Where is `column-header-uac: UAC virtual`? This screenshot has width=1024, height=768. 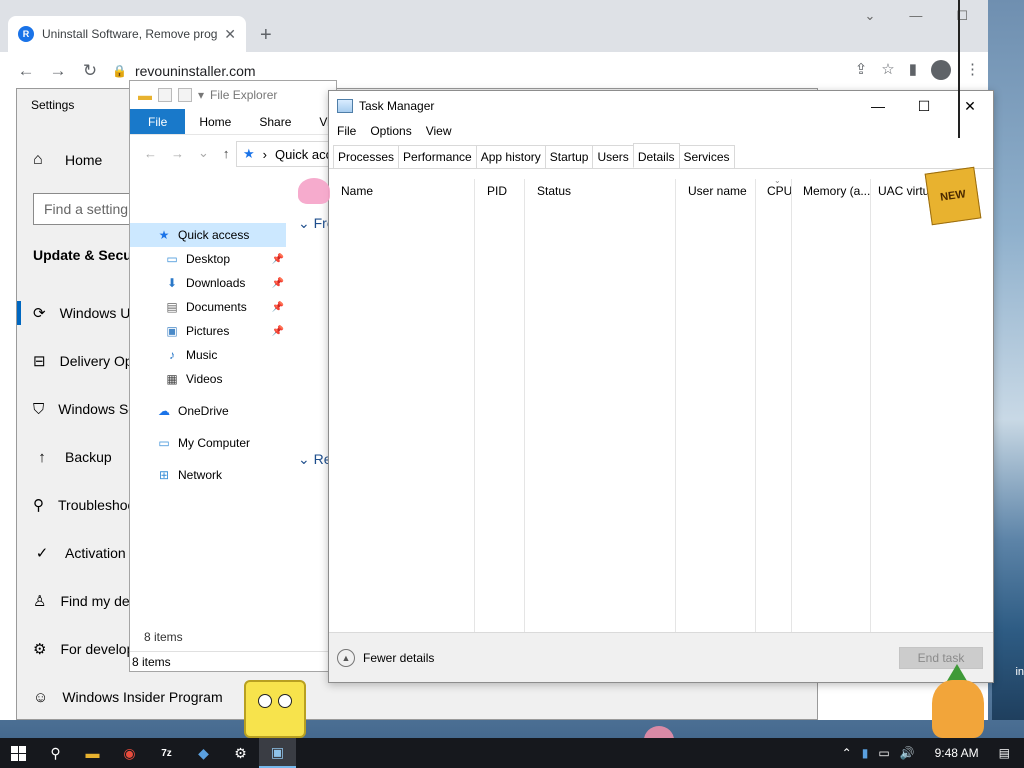 column-header-uac: UAC virtual is located at coordinates (920, 406).